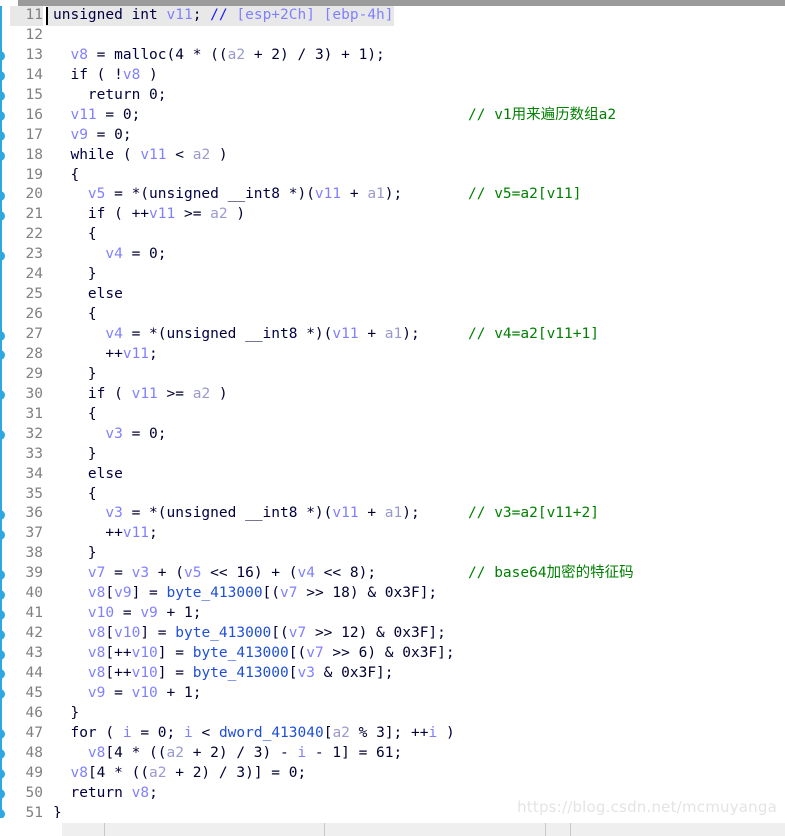 The height and width of the screenshot is (836, 785). I want to click on code-text: v11 = 0;, so click(93, 116).